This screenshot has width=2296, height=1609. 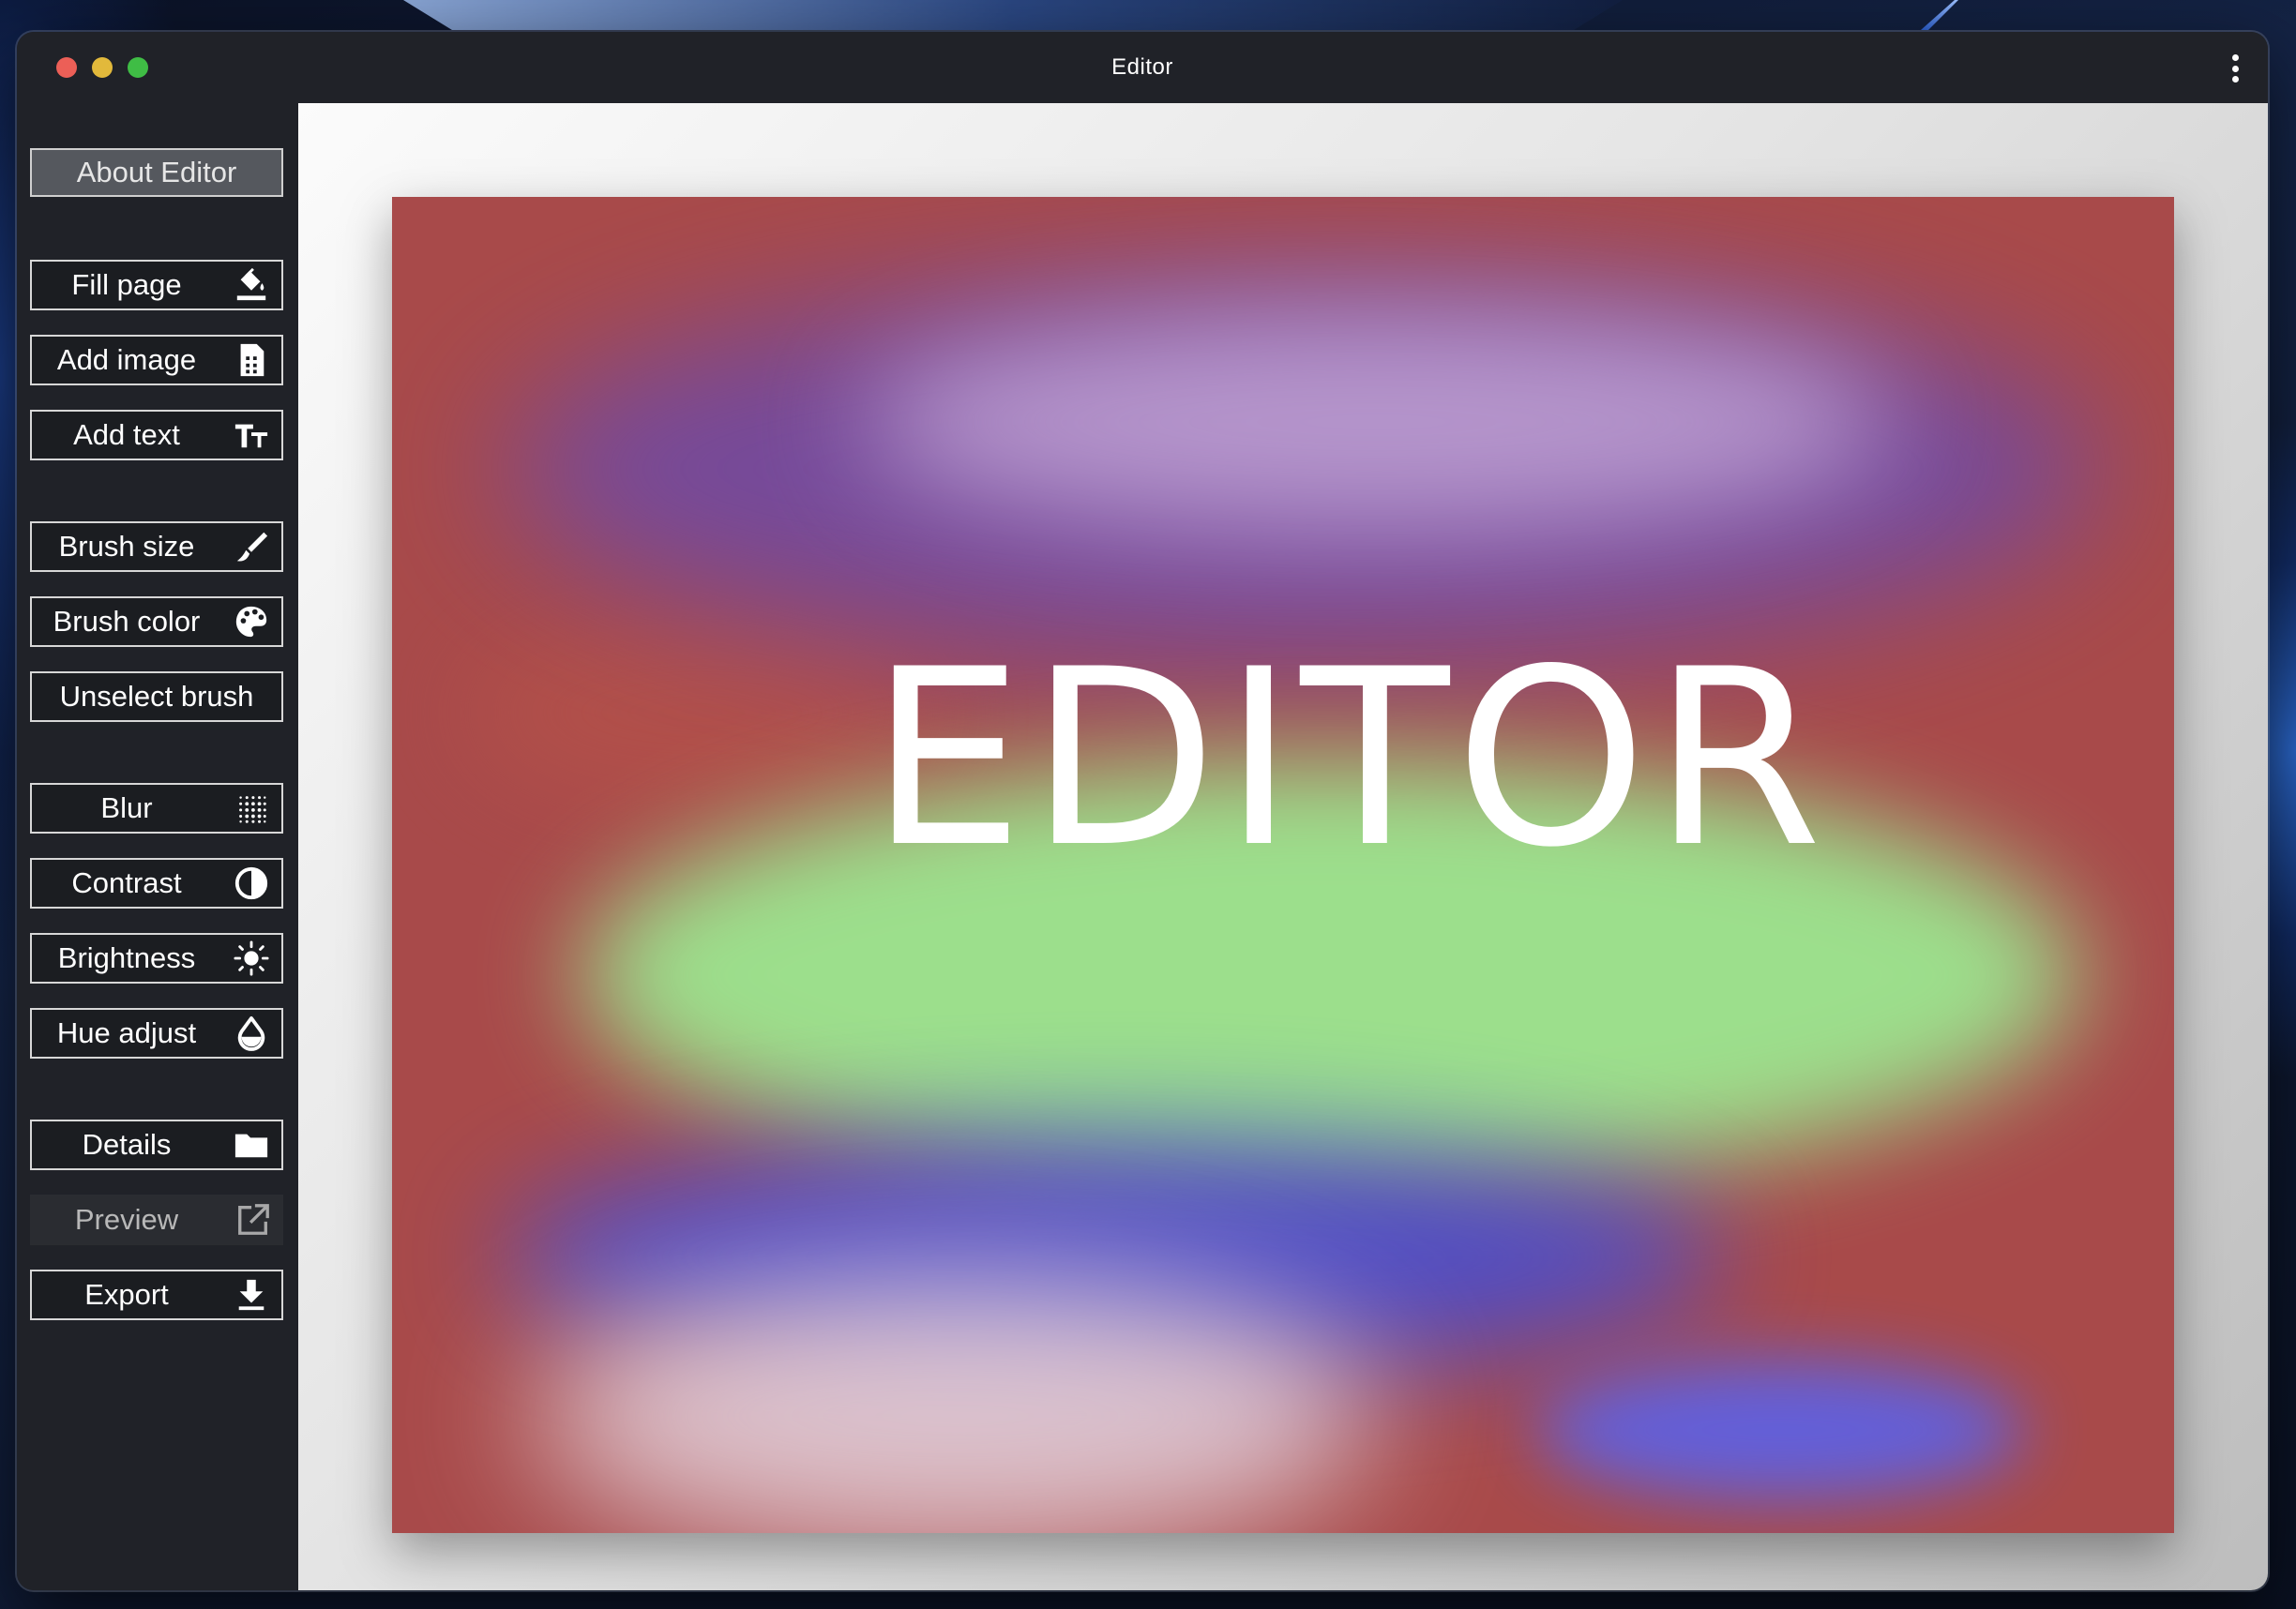 What do you see at coordinates (2236, 69) in the screenshot?
I see `more-options-icon` at bounding box center [2236, 69].